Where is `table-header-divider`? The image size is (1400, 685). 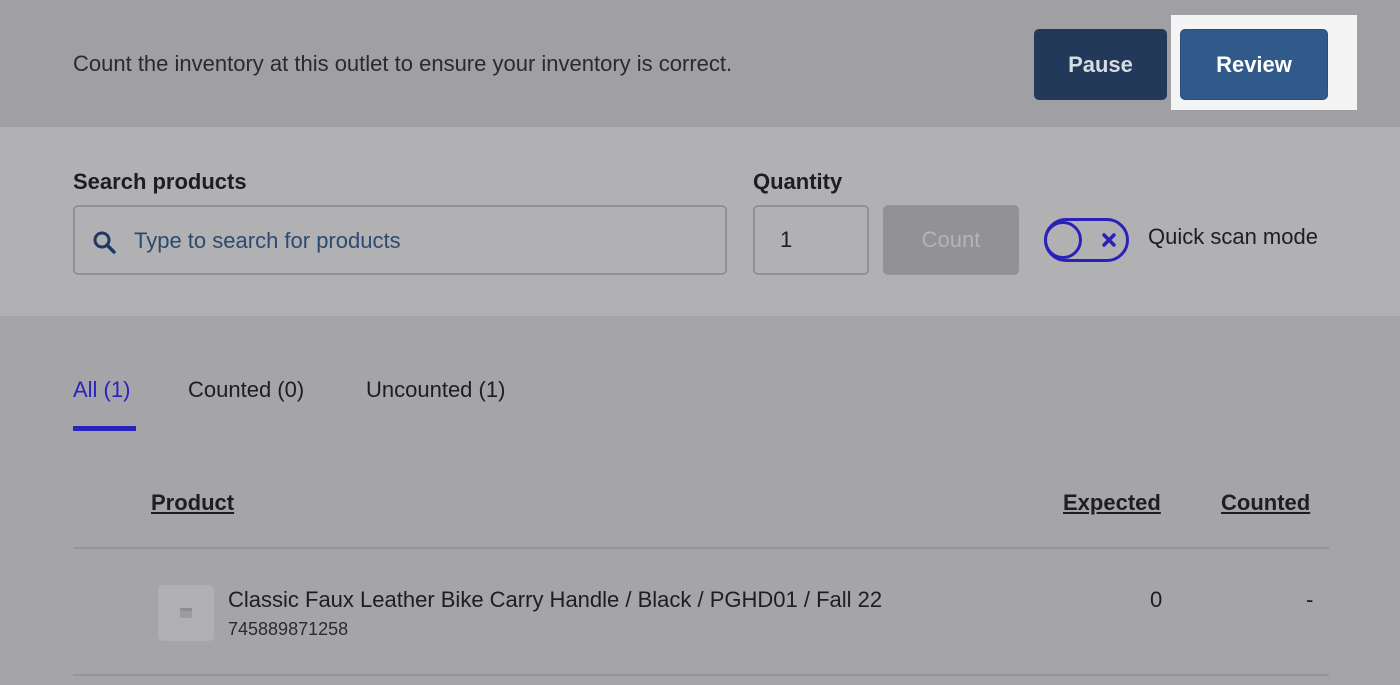 table-header-divider is located at coordinates (701, 548).